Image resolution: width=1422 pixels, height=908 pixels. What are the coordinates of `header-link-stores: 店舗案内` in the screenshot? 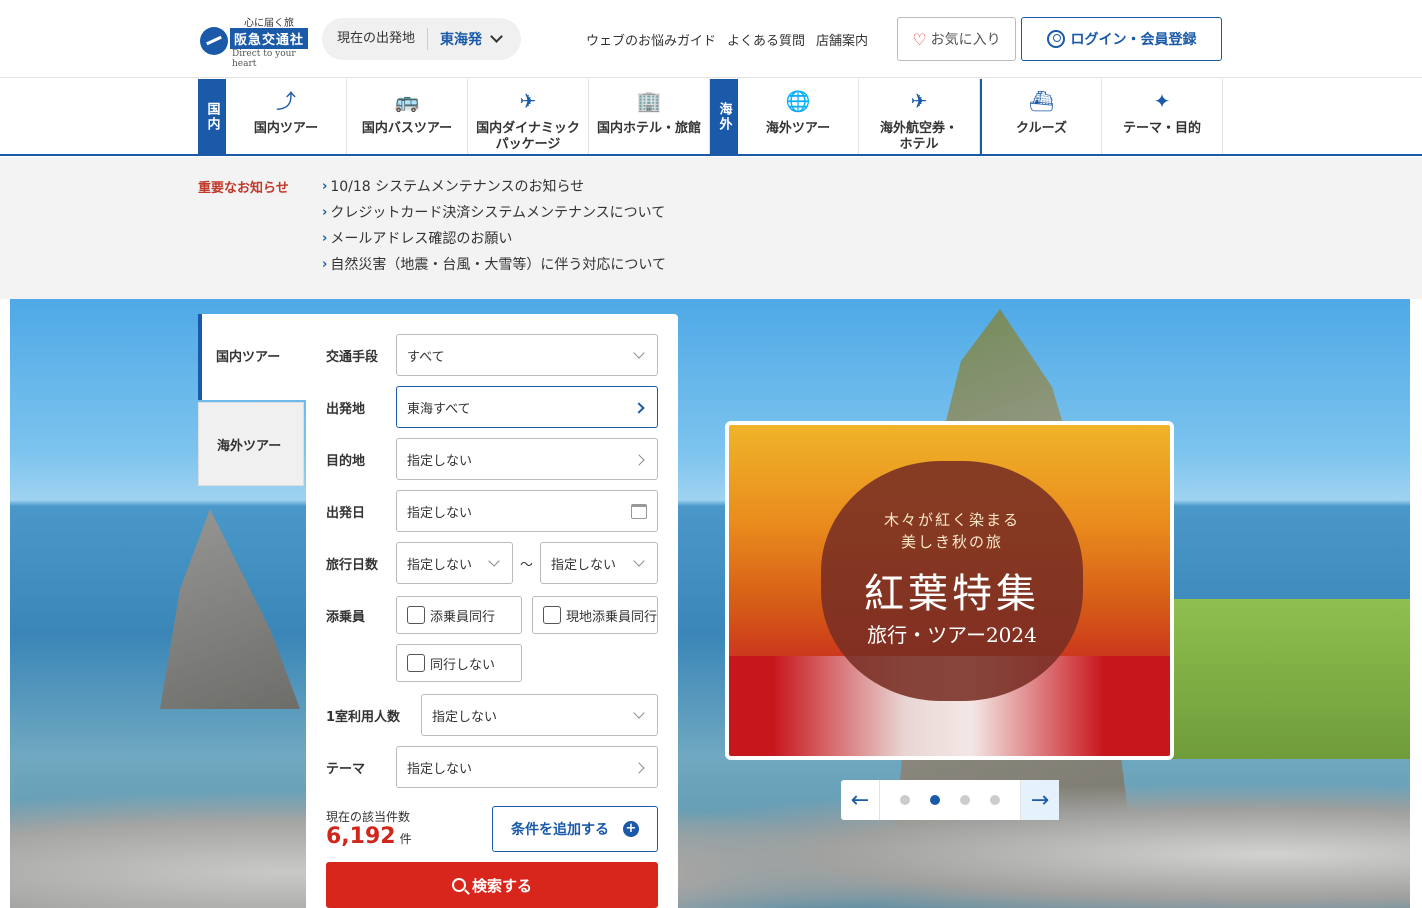 It's located at (842, 39).